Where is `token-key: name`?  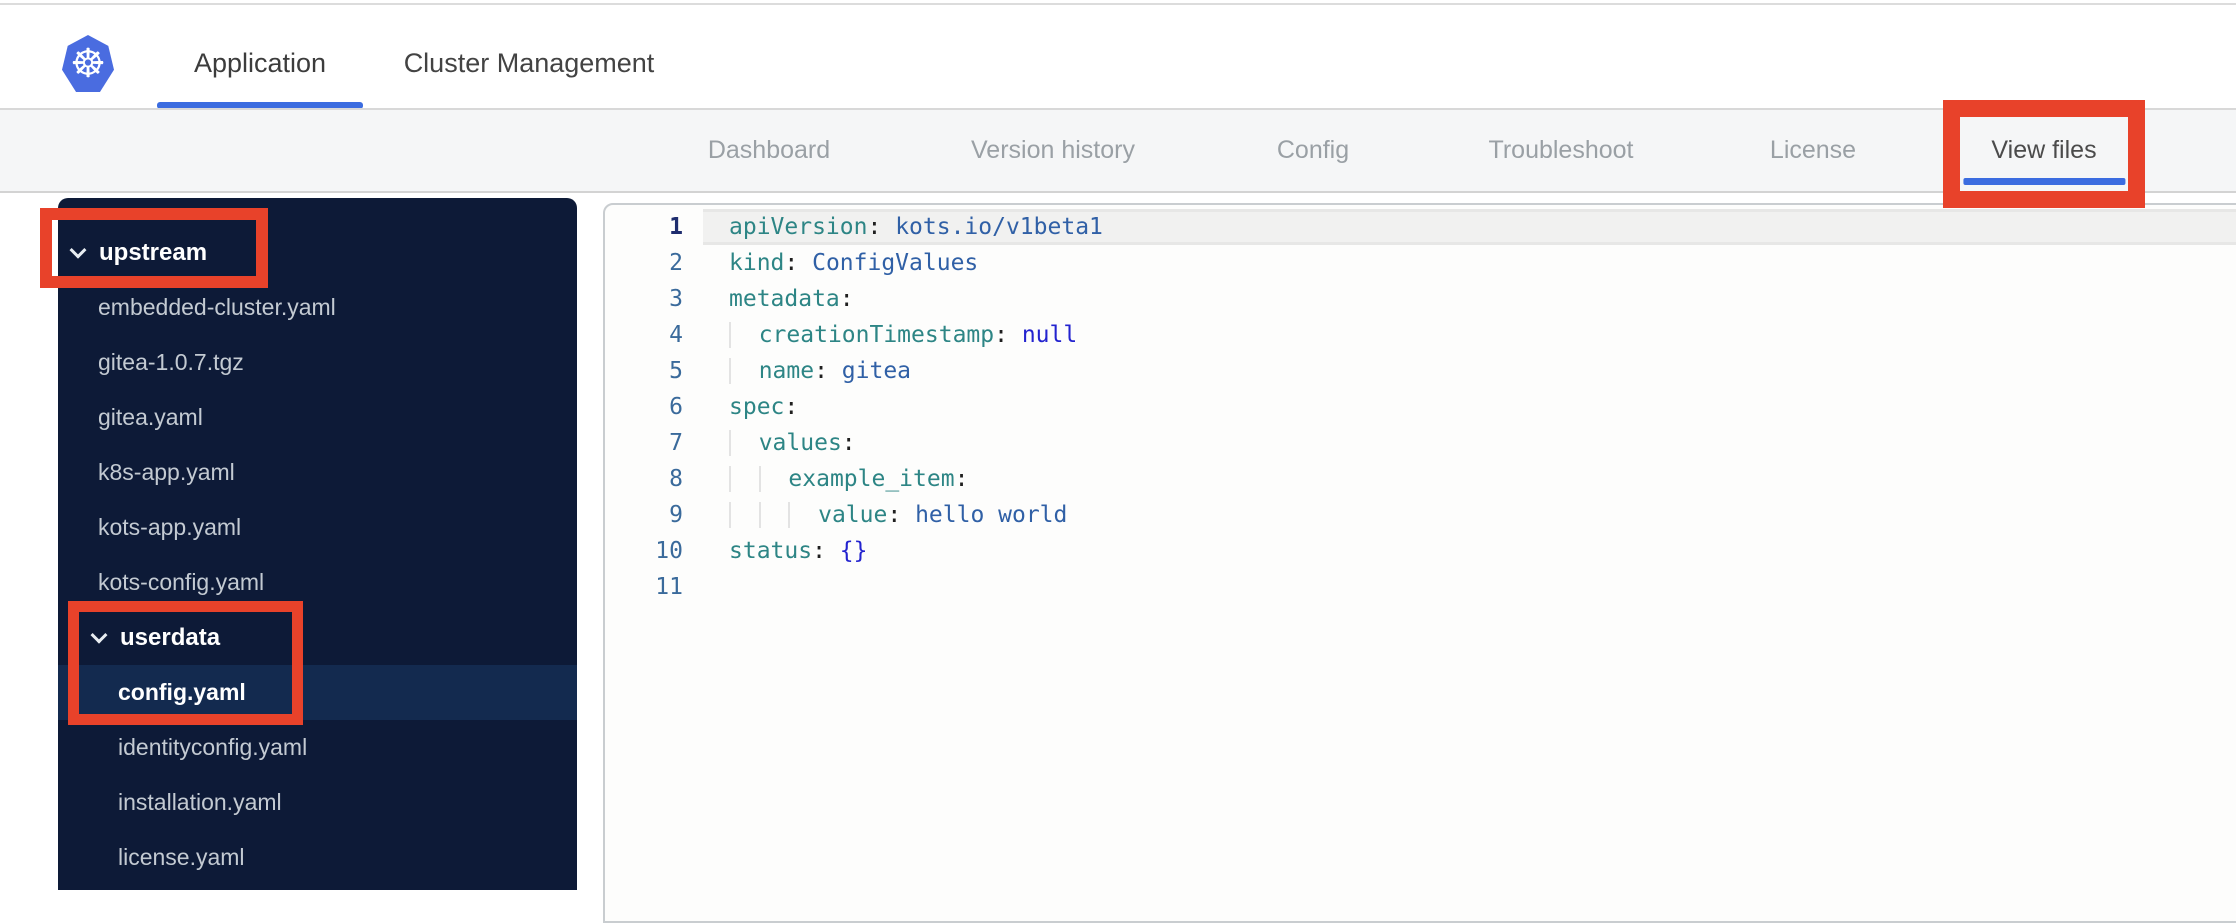
token-key: name is located at coordinates (786, 371).